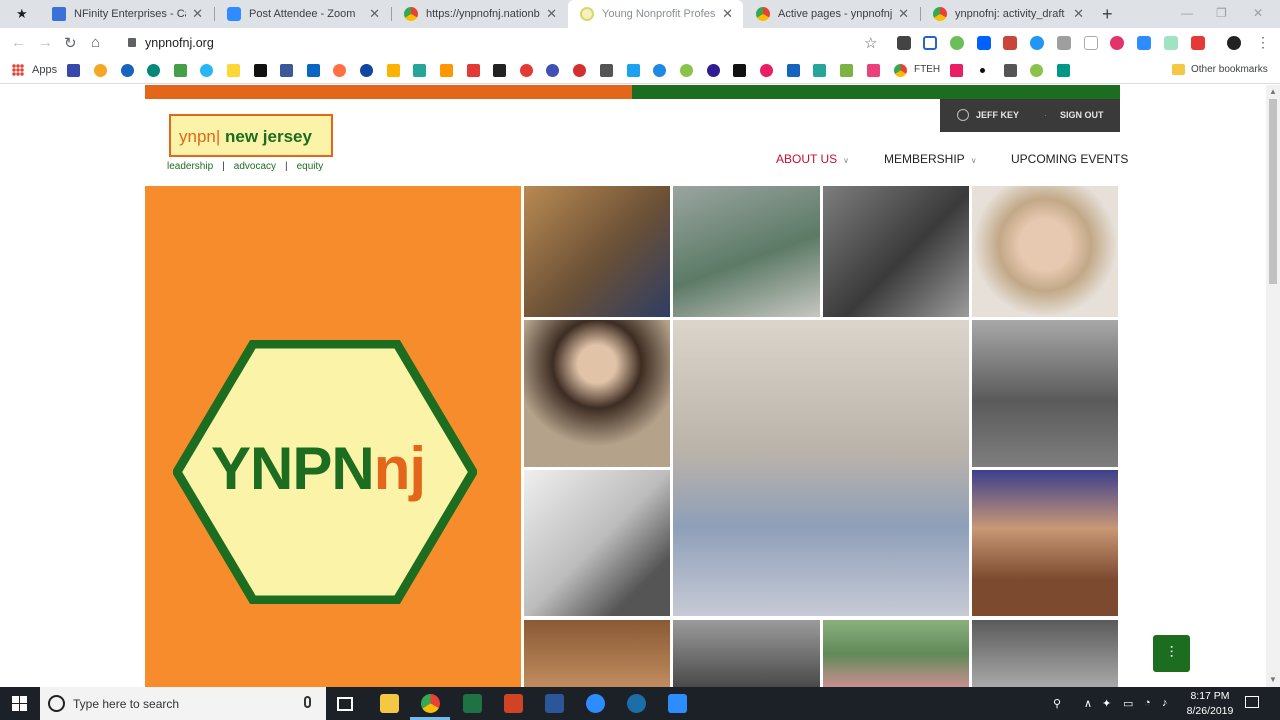 This screenshot has width=1280, height=720. What do you see at coordinates (677, 703) in the screenshot?
I see `zoom-meeting-icon` at bounding box center [677, 703].